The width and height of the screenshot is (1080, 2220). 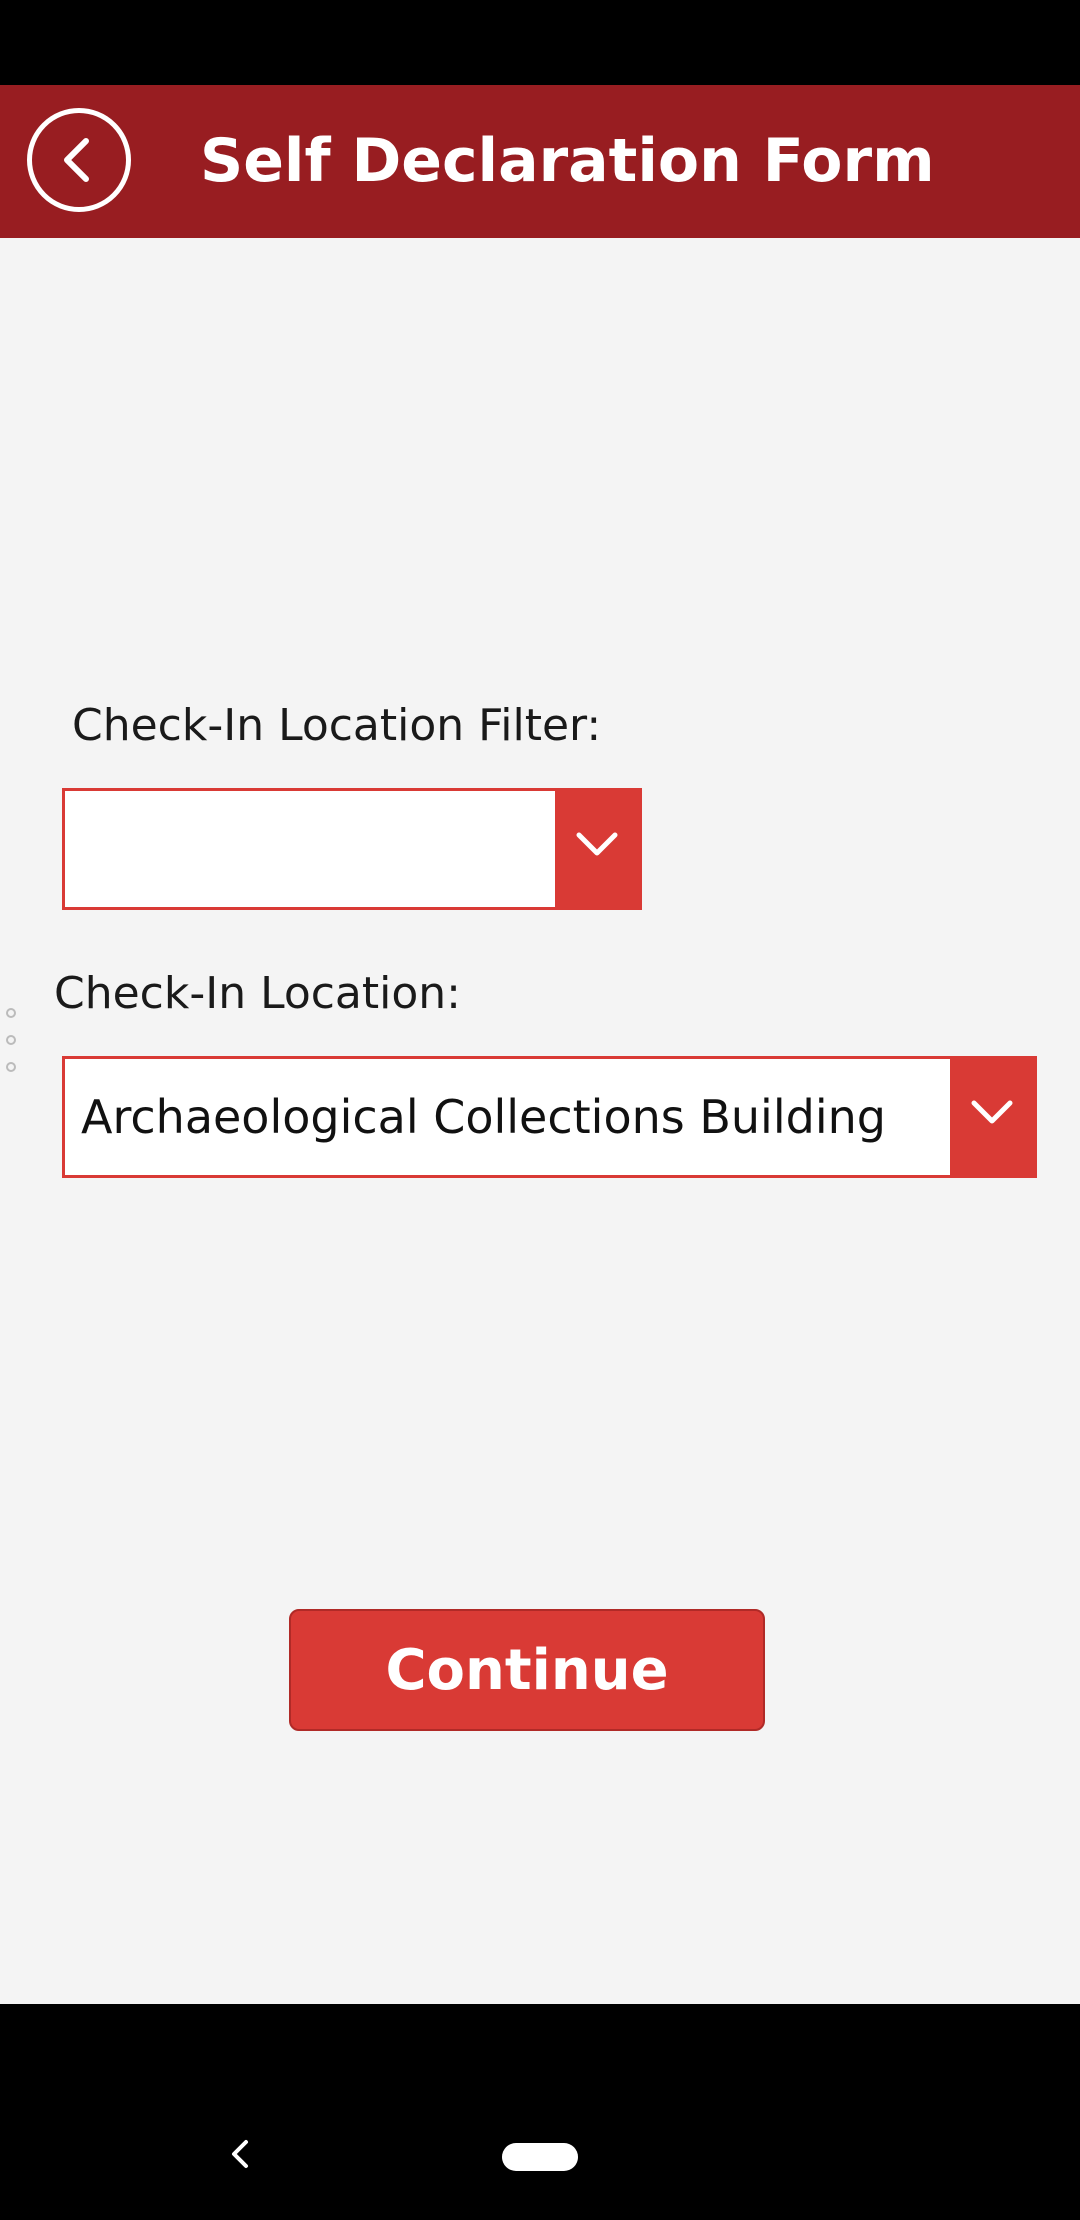 What do you see at coordinates (540, 2157) in the screenshot?
I see `nav-home-pill` at bounding box center [540, 2157].